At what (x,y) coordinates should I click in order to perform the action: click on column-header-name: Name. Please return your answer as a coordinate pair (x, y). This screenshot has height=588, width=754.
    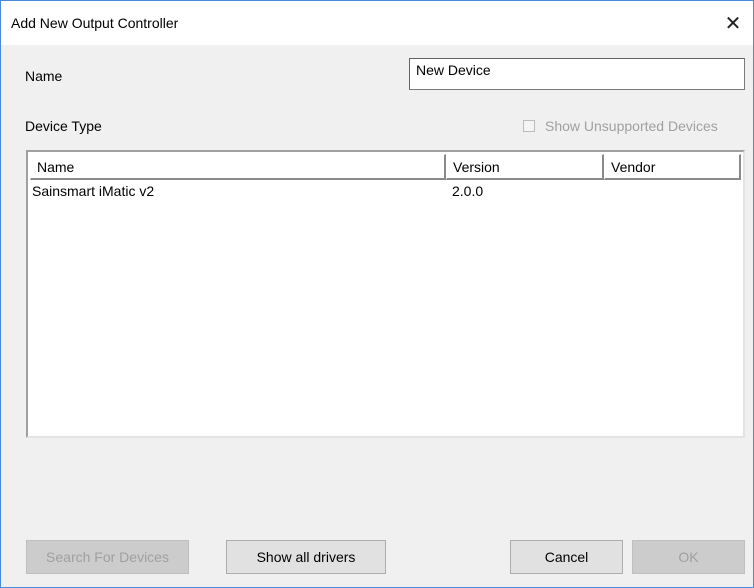
    Looking at the image, I should click on (238, 167).